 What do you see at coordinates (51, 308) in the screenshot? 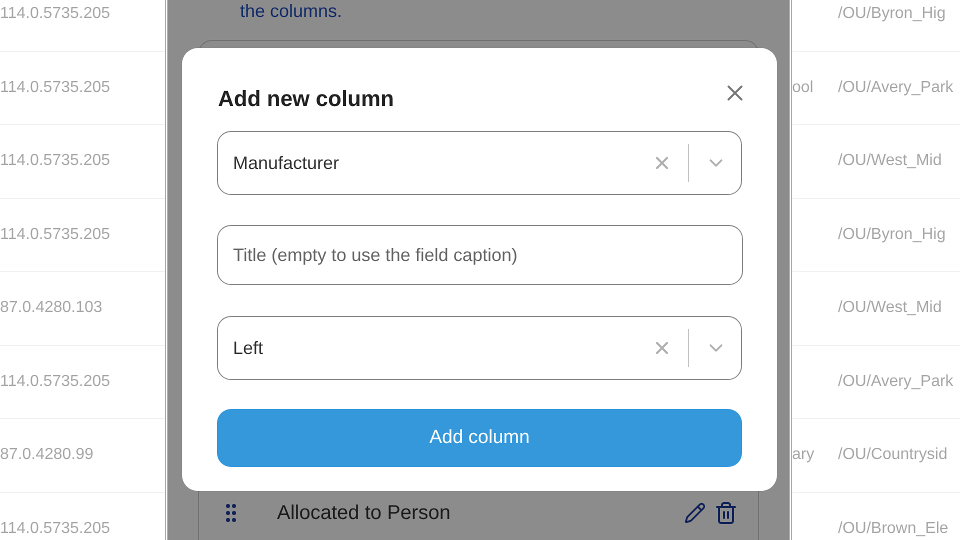
I see `table-cell-text: 87.0.4280.103` at bounding box center [51, 308].